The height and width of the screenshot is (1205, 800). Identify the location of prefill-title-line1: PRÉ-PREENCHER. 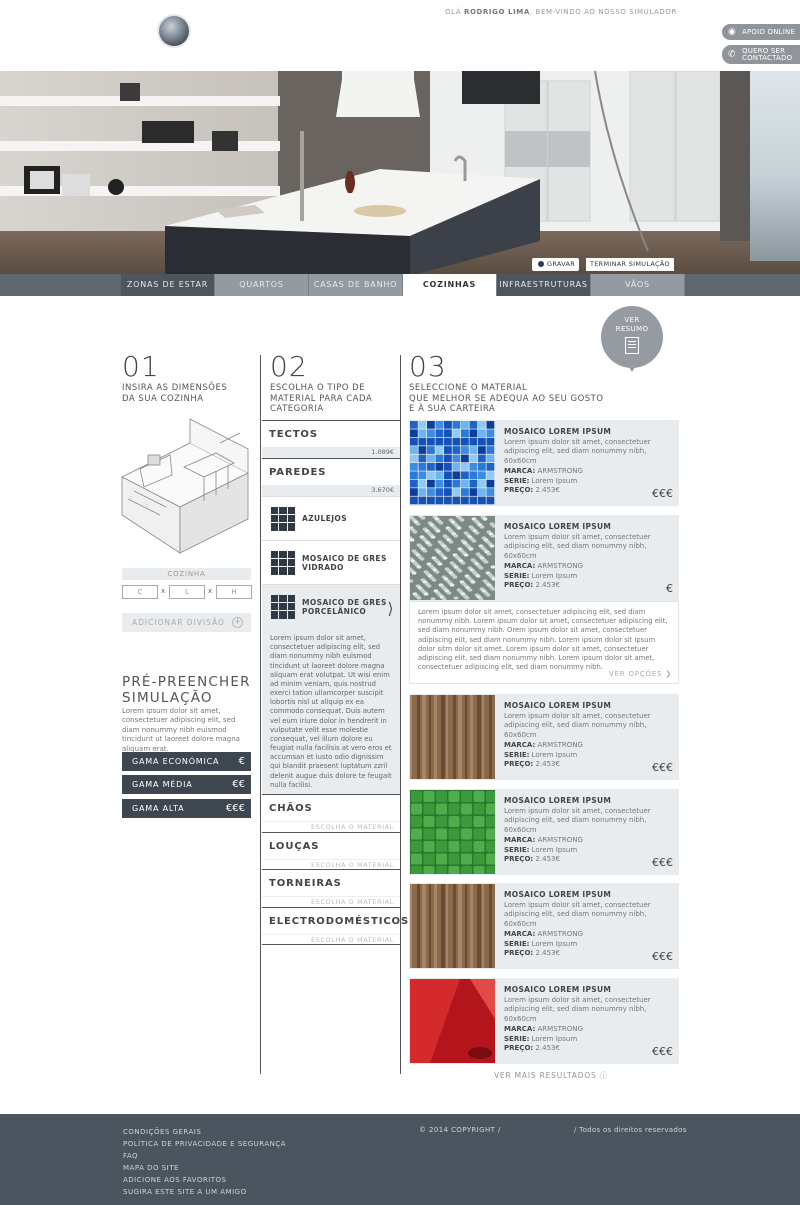
(186, 682).